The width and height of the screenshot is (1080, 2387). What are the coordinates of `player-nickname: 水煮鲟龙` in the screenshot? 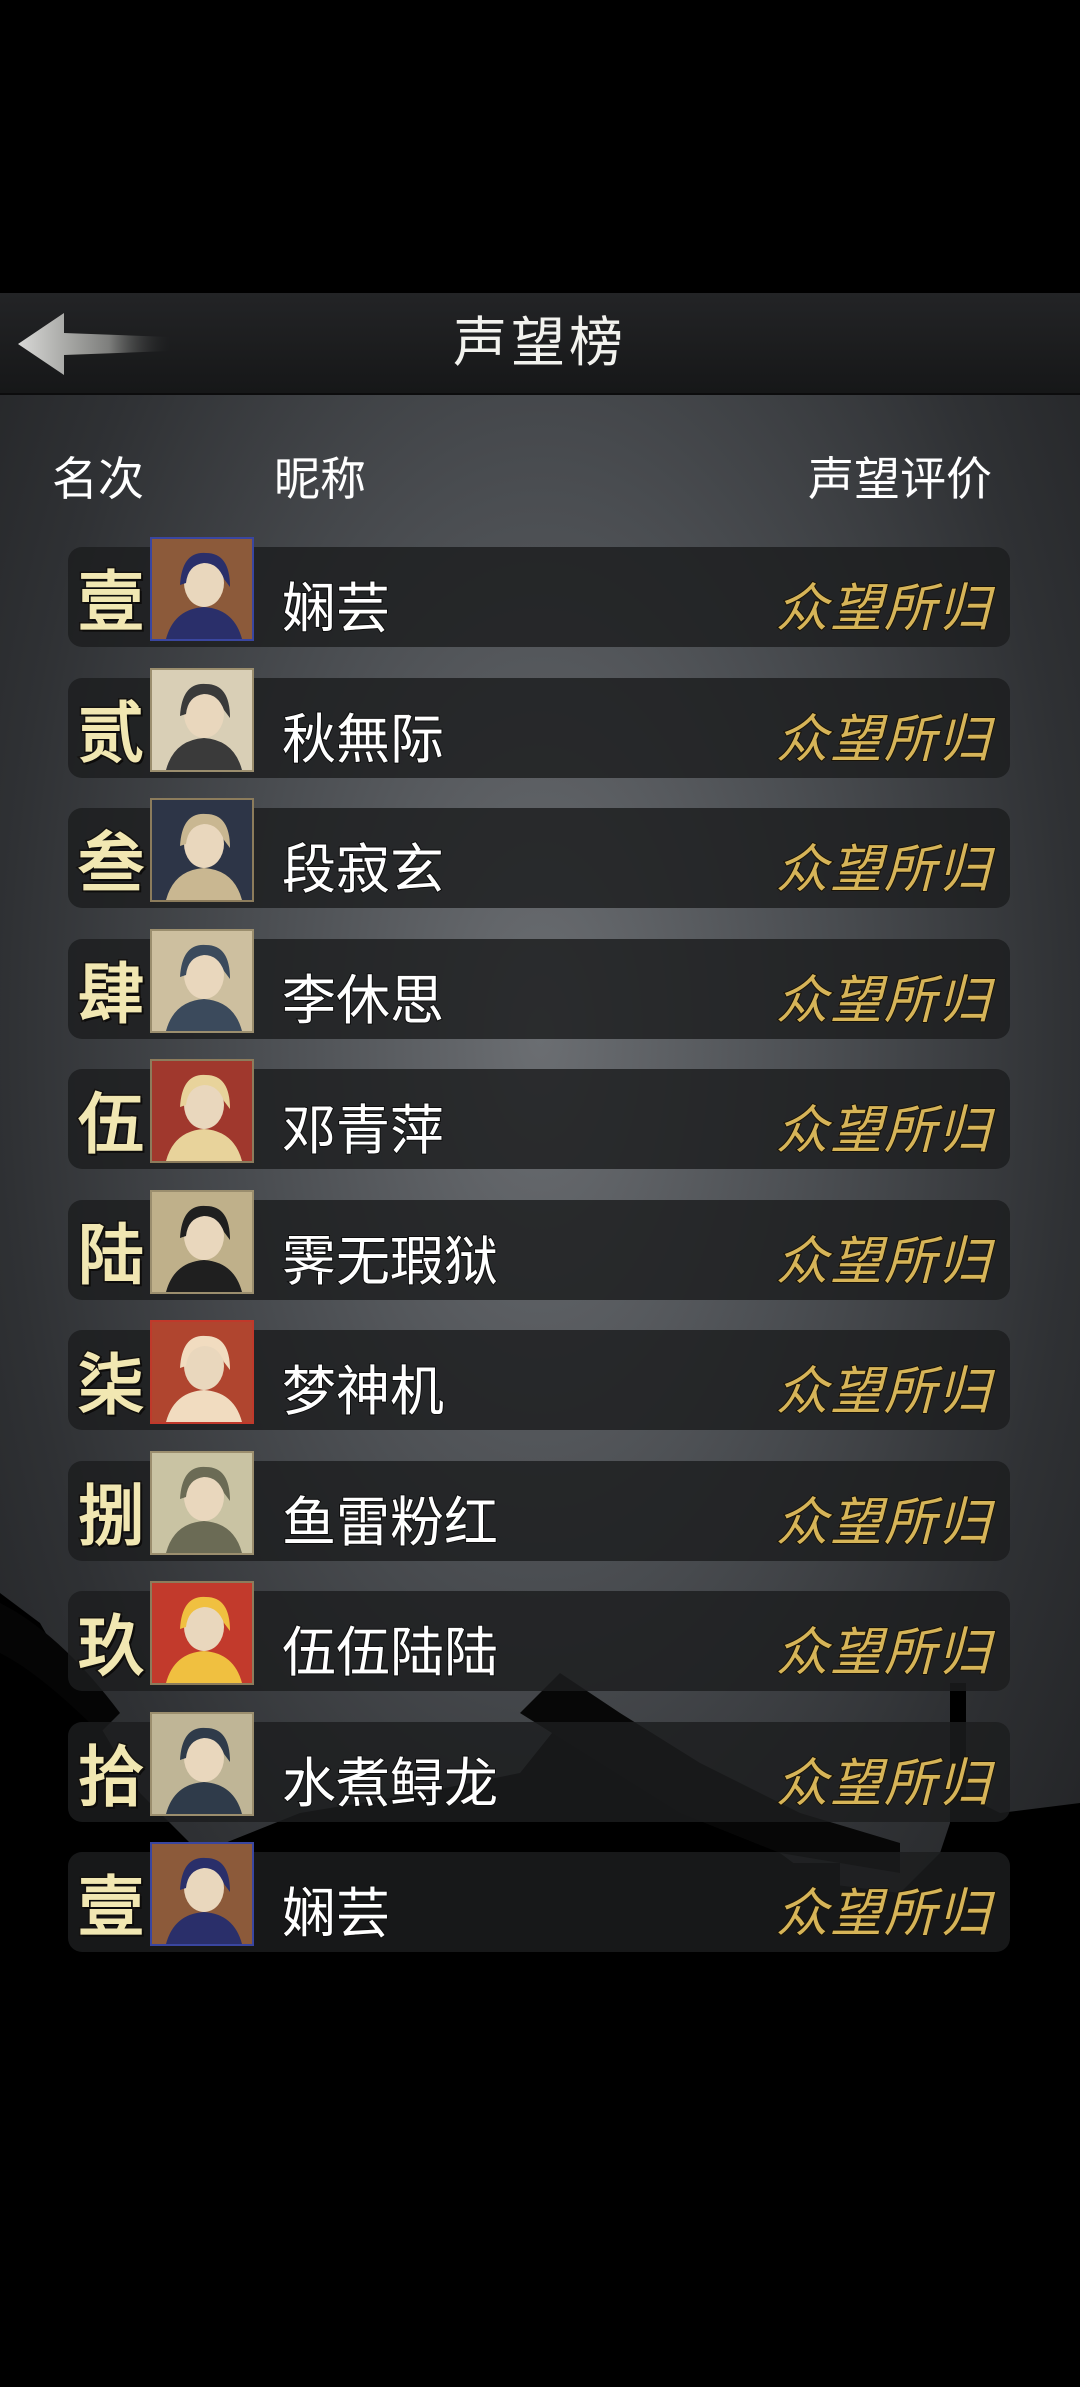 It's located at (390, 1783).